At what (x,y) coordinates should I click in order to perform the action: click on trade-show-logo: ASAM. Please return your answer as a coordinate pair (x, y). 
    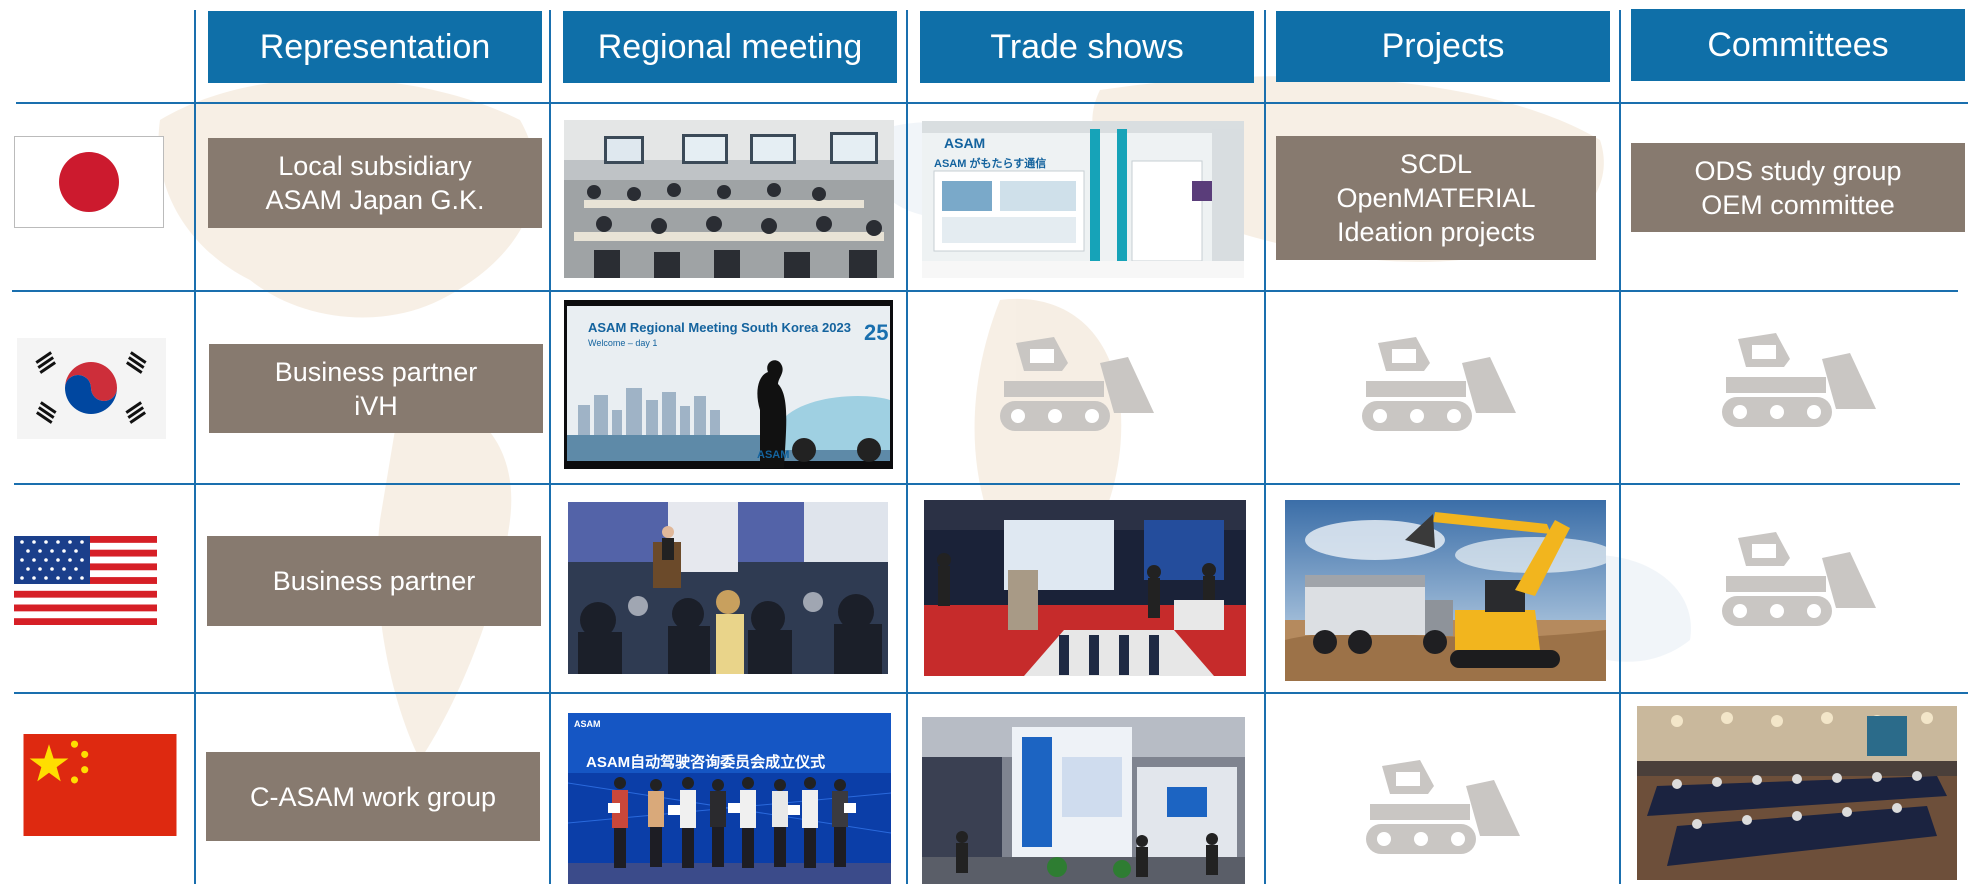
    Looking at the image, I should click on (965, 143).